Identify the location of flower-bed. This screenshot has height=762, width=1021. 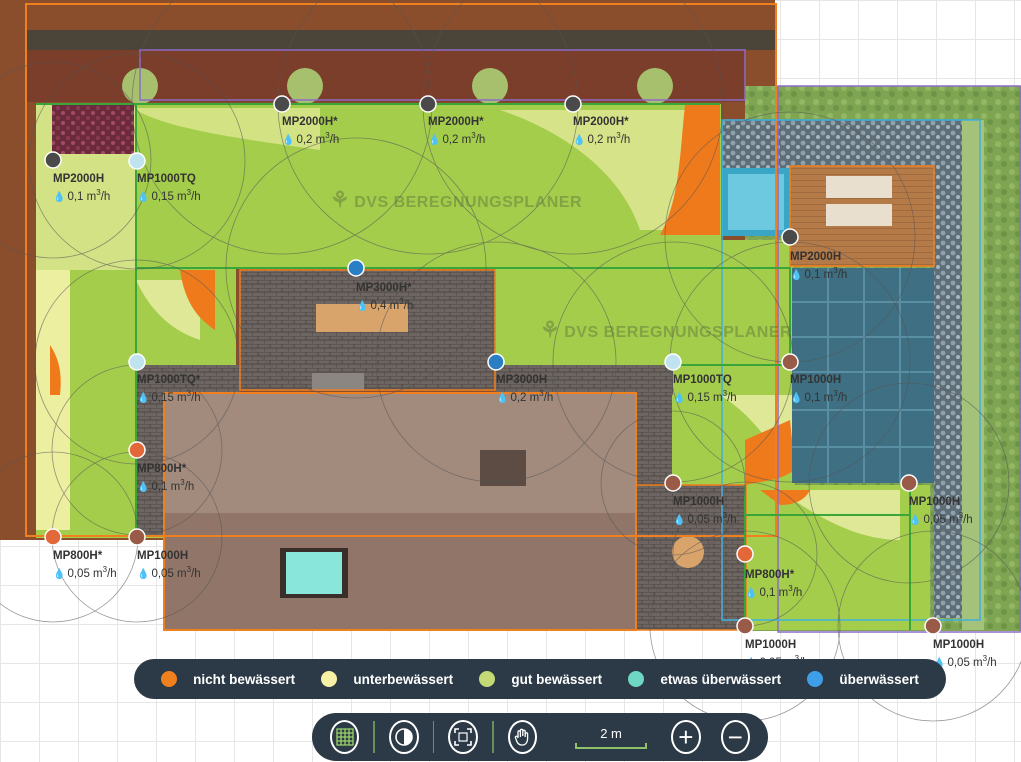
(93, 129).